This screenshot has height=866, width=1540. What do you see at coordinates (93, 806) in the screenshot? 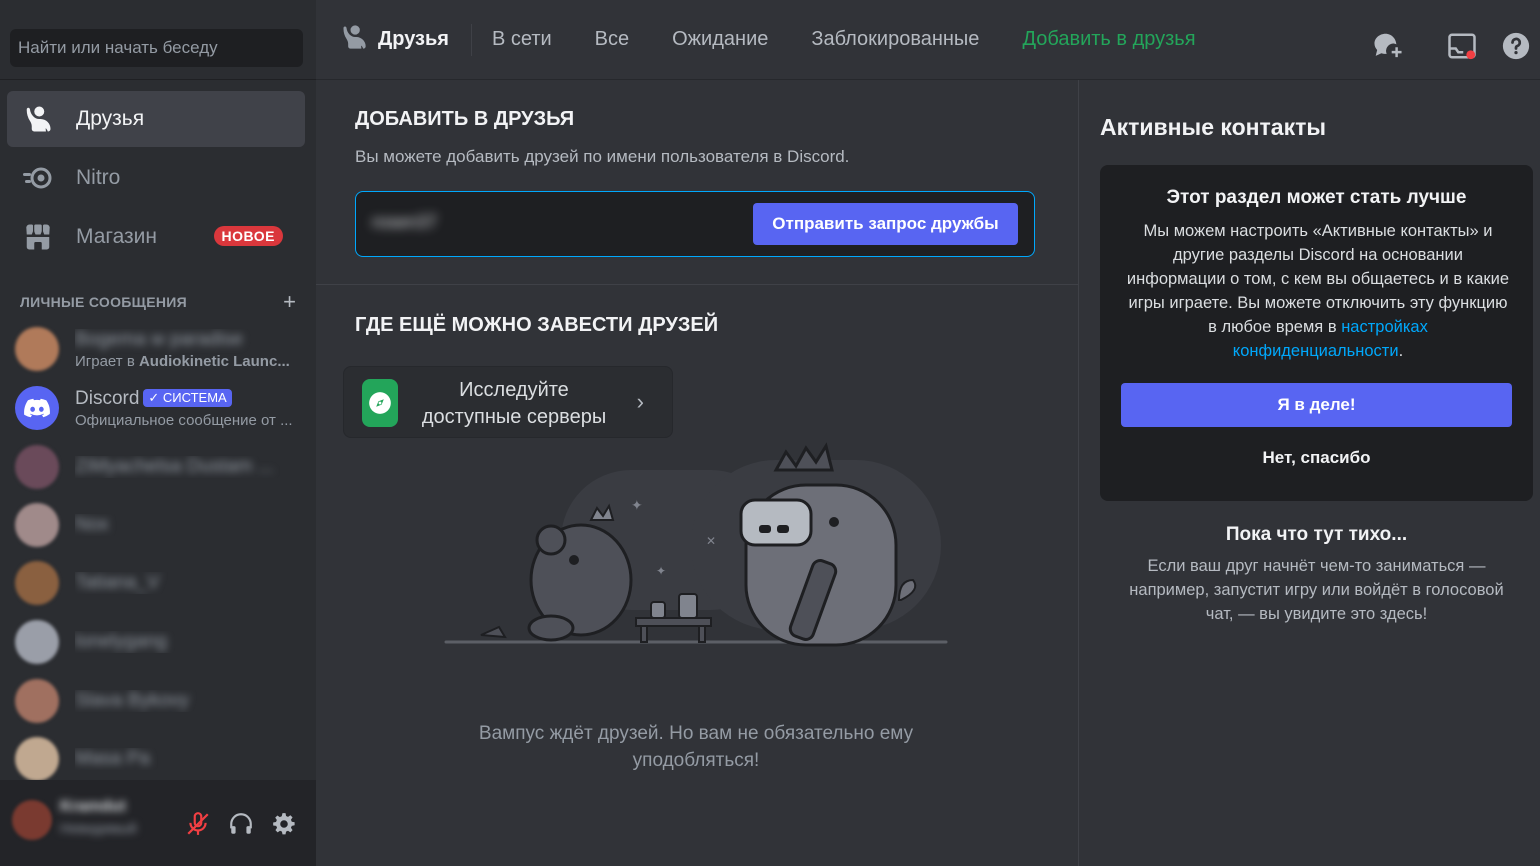
I see `user-name: Kramdut` at bounding box center [93, 806].